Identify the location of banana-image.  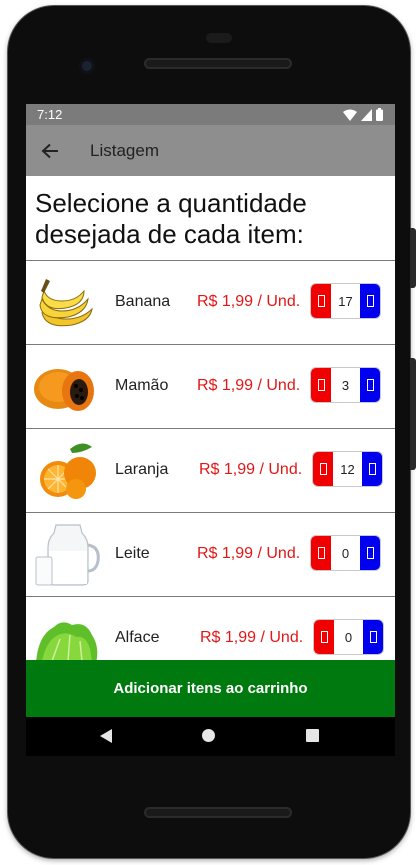
(66, 303).